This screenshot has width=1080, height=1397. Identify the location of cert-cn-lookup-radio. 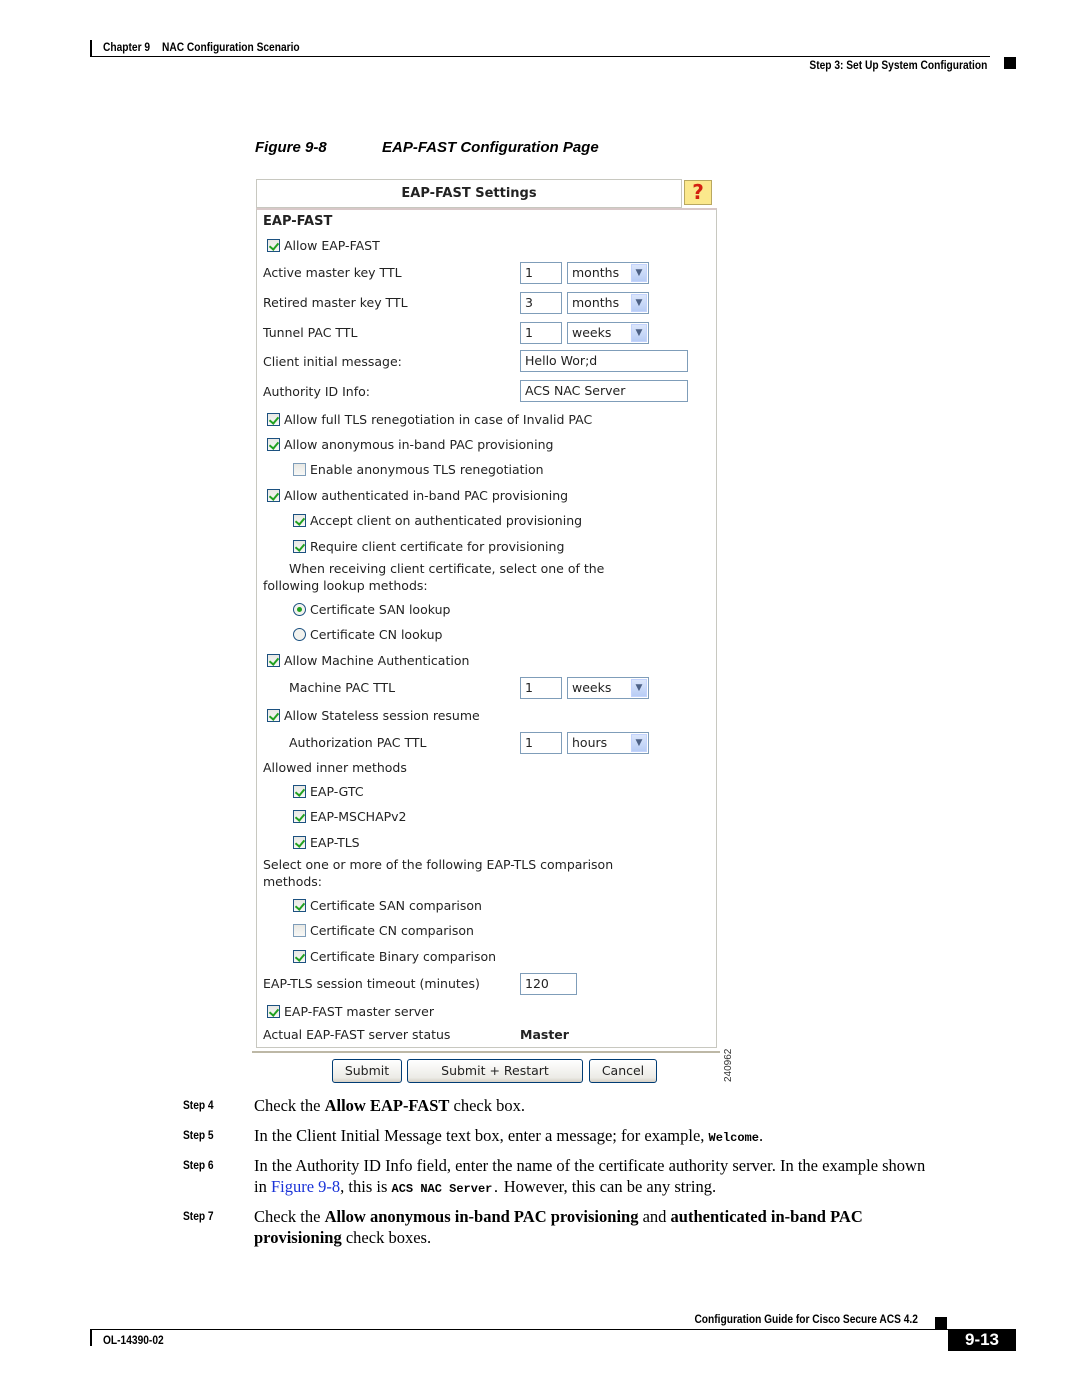
(299, 634).